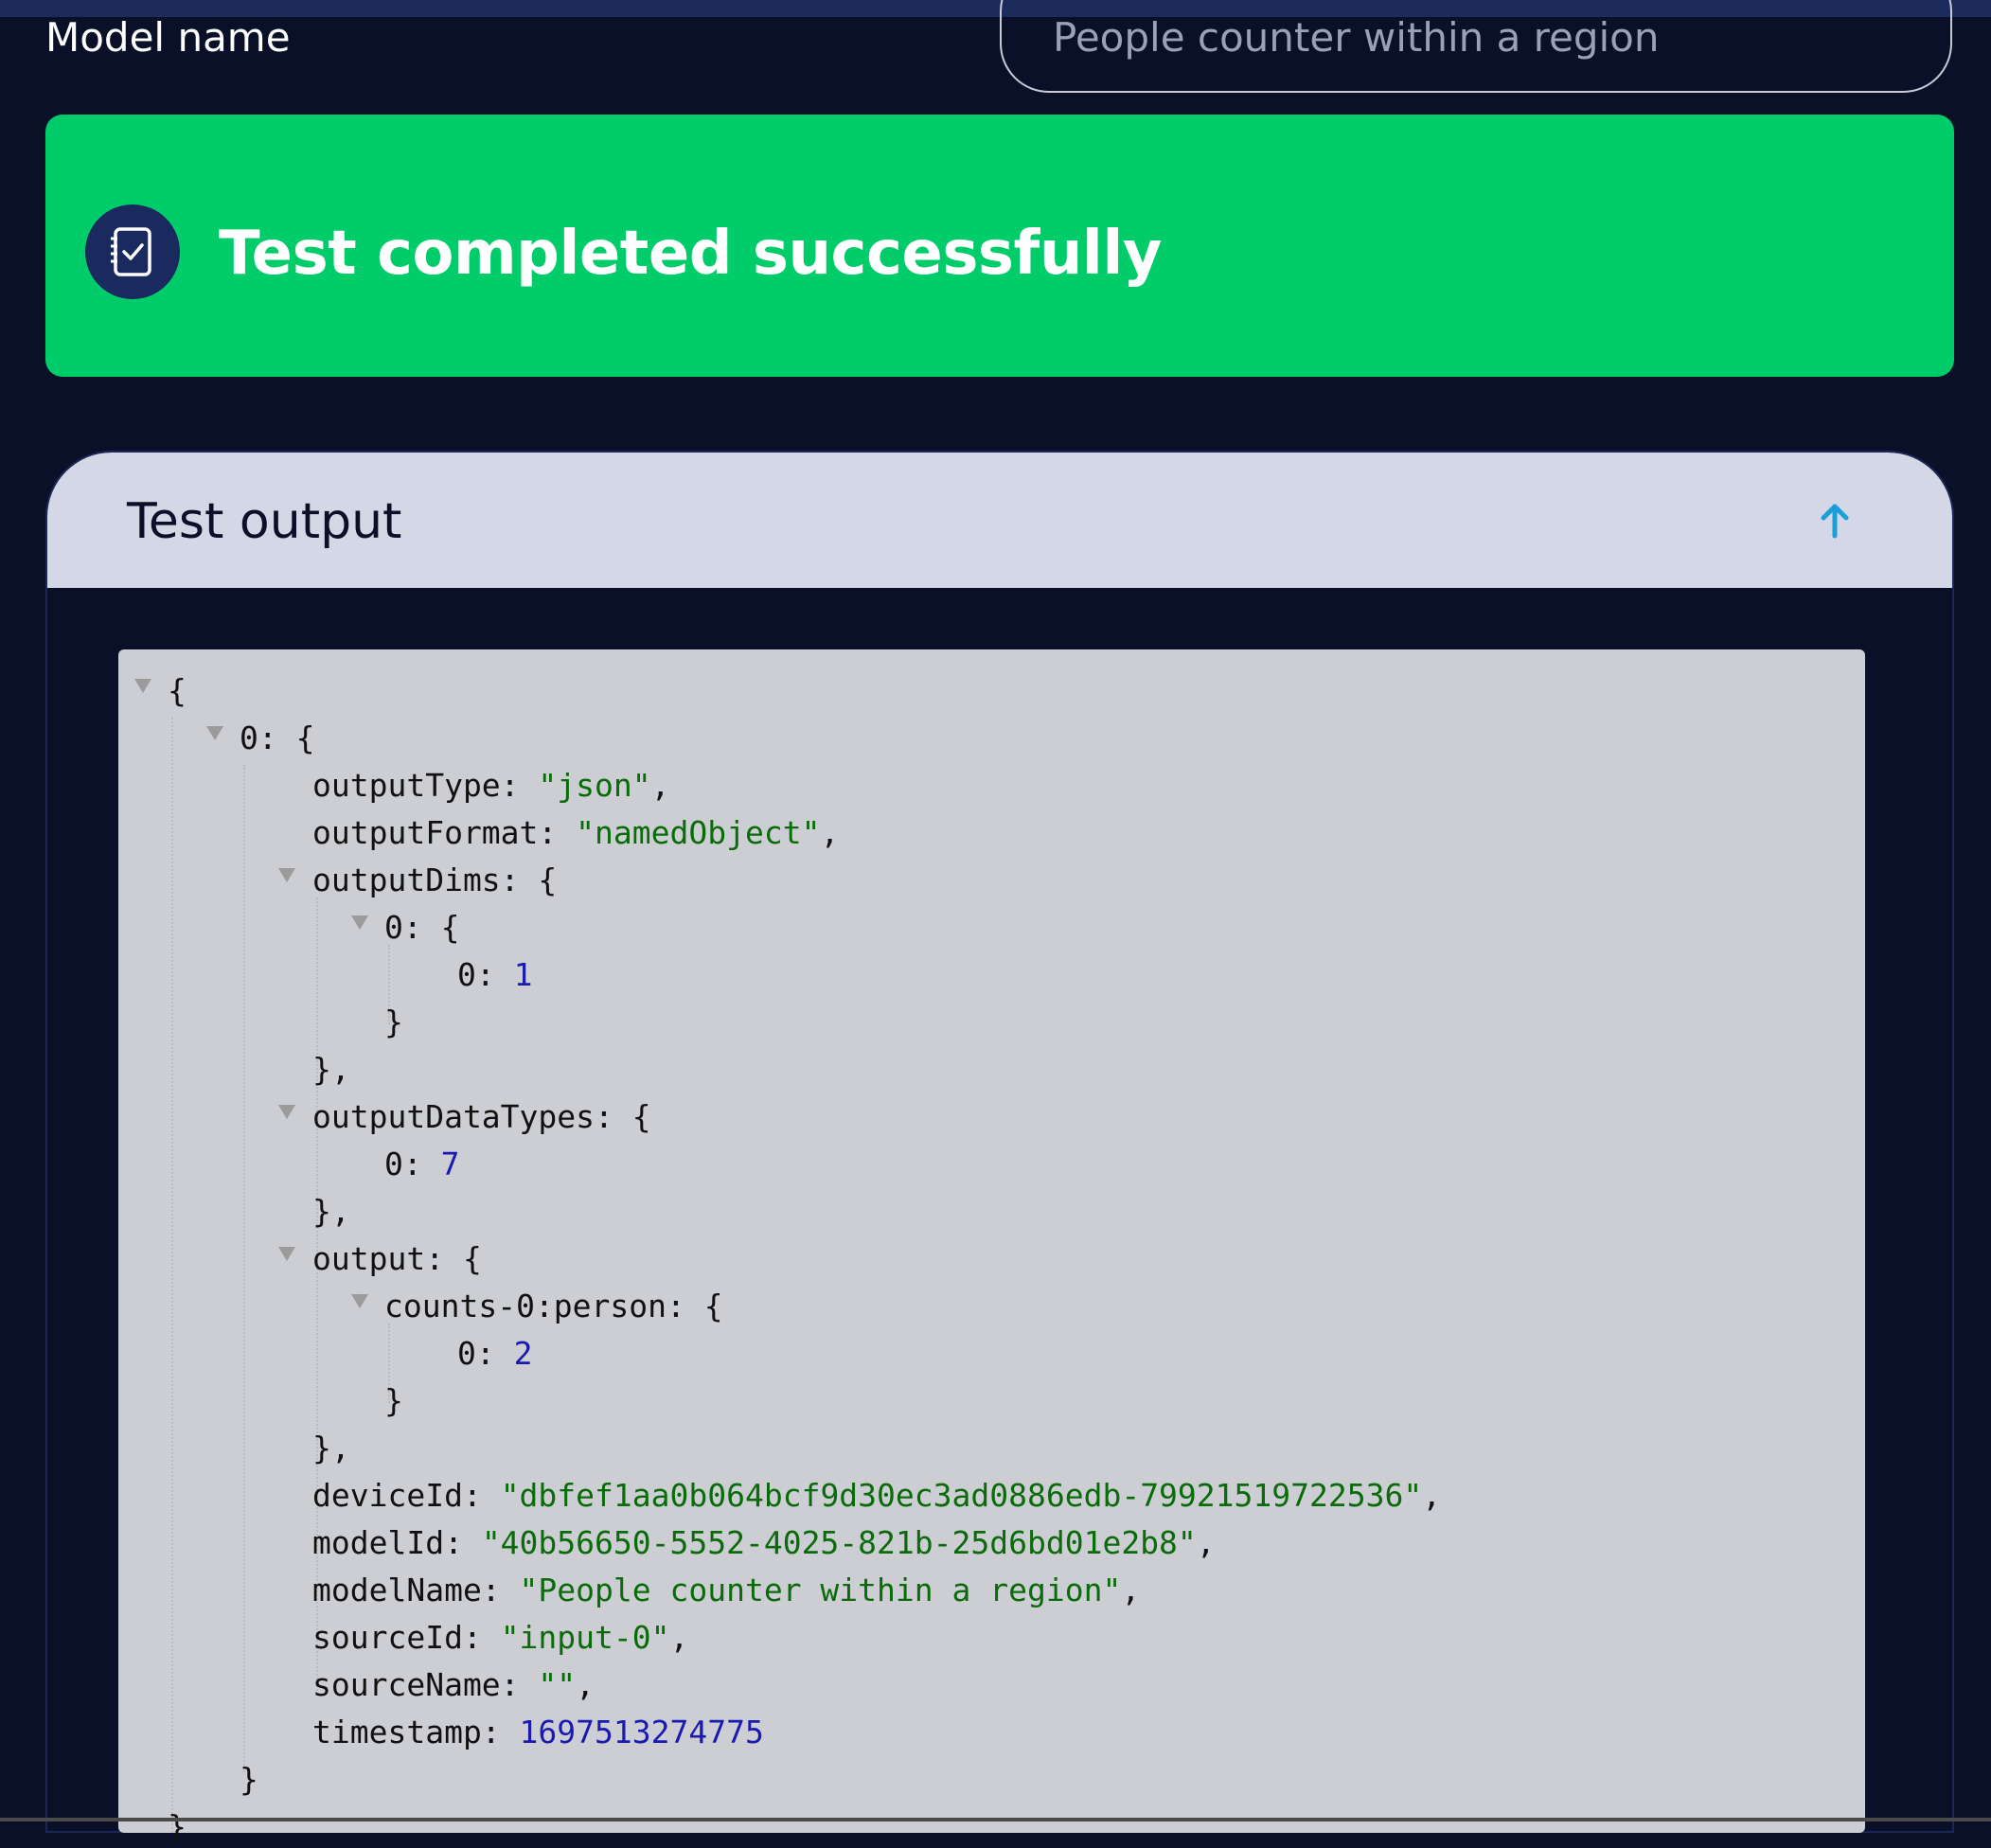 The height and width of the screenshot is (1848, 1991). I want to click on json-value: "People counter within a region", so click(820, 1590).